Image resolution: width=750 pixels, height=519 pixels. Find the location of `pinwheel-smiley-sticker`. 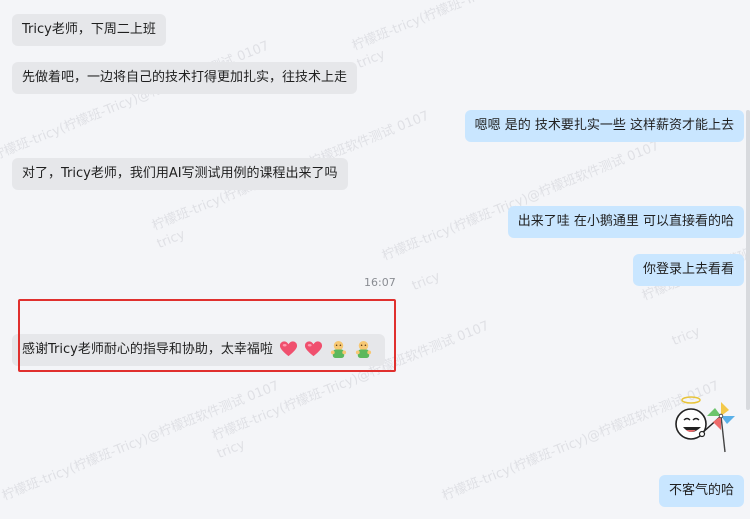

pinwheel-smiley-sticker is located at coordinates (705, 425).